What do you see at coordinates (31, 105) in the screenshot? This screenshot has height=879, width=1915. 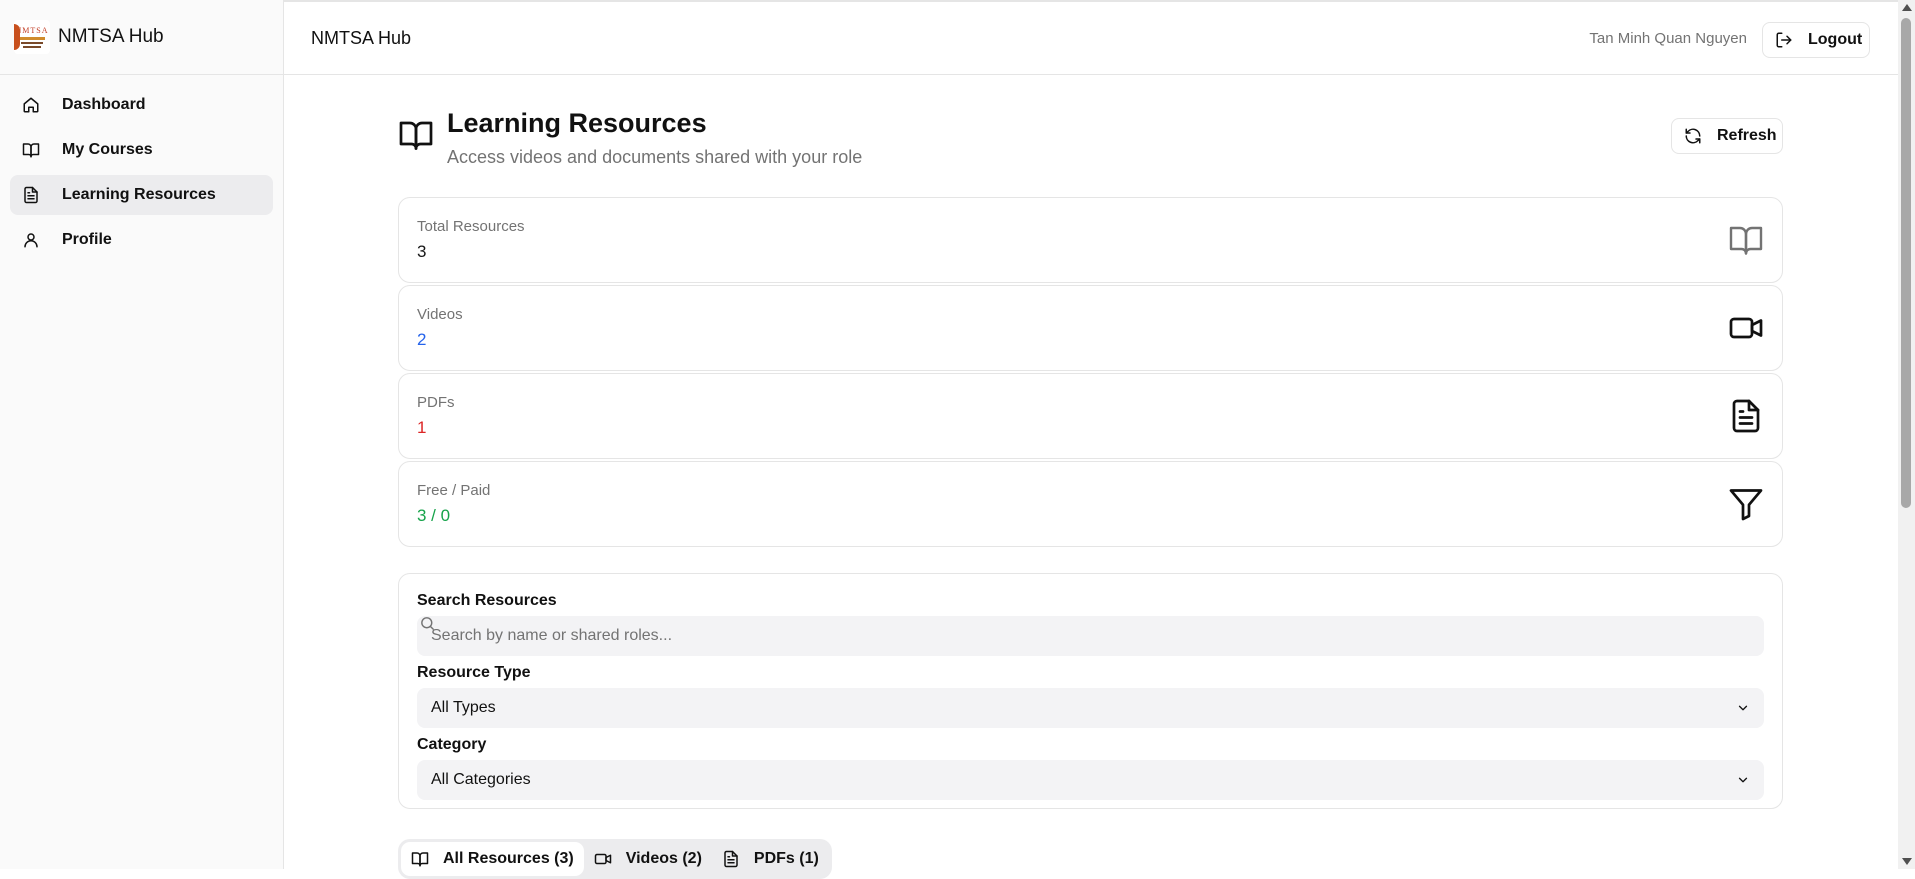 I see `home-icon` at bounding box center [31, 105].